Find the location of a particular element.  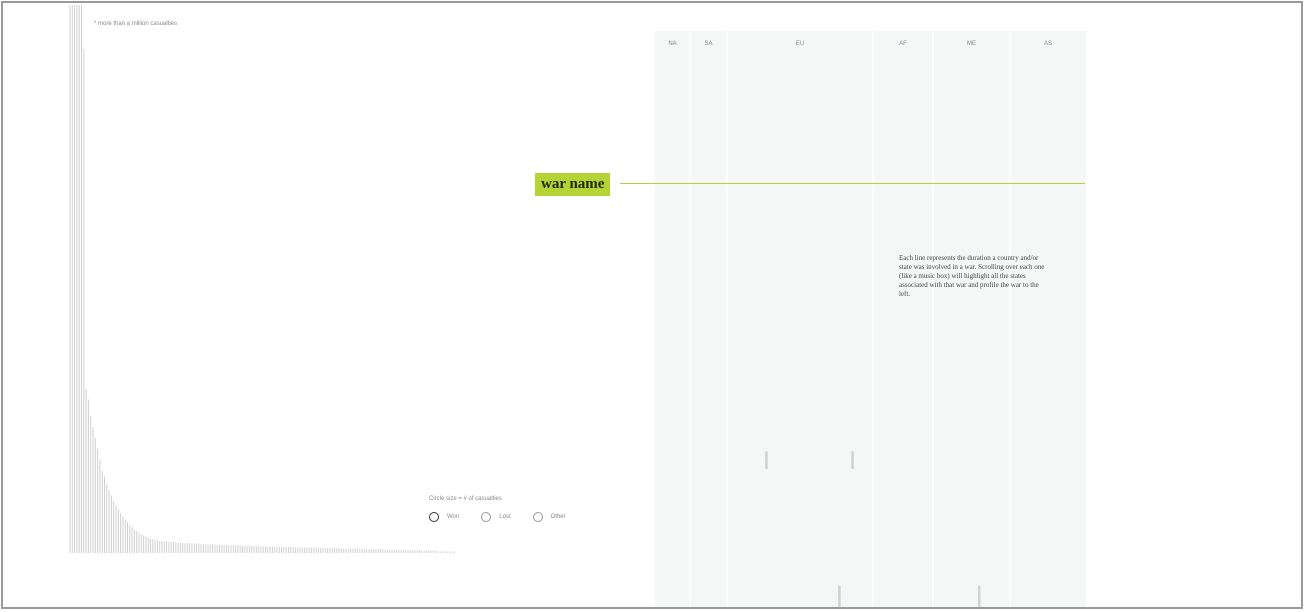

region-label-eu: EU is located at coordinates (800, 44).